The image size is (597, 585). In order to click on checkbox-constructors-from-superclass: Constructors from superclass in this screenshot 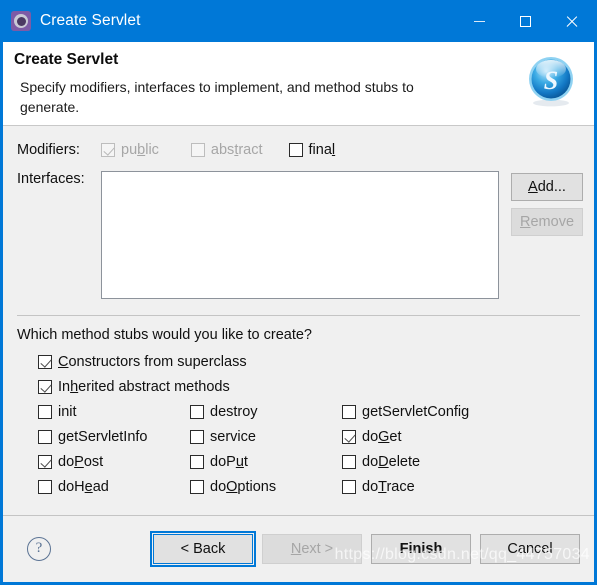, I will do `click(309, 362)`.